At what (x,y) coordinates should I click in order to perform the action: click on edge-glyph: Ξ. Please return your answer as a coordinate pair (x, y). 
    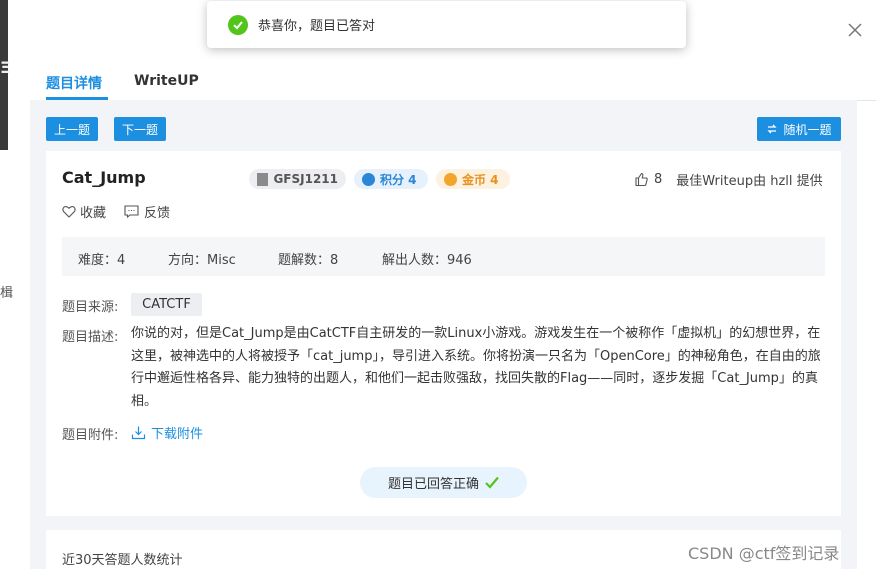
    Looking at the image, I should click on (5, 67).